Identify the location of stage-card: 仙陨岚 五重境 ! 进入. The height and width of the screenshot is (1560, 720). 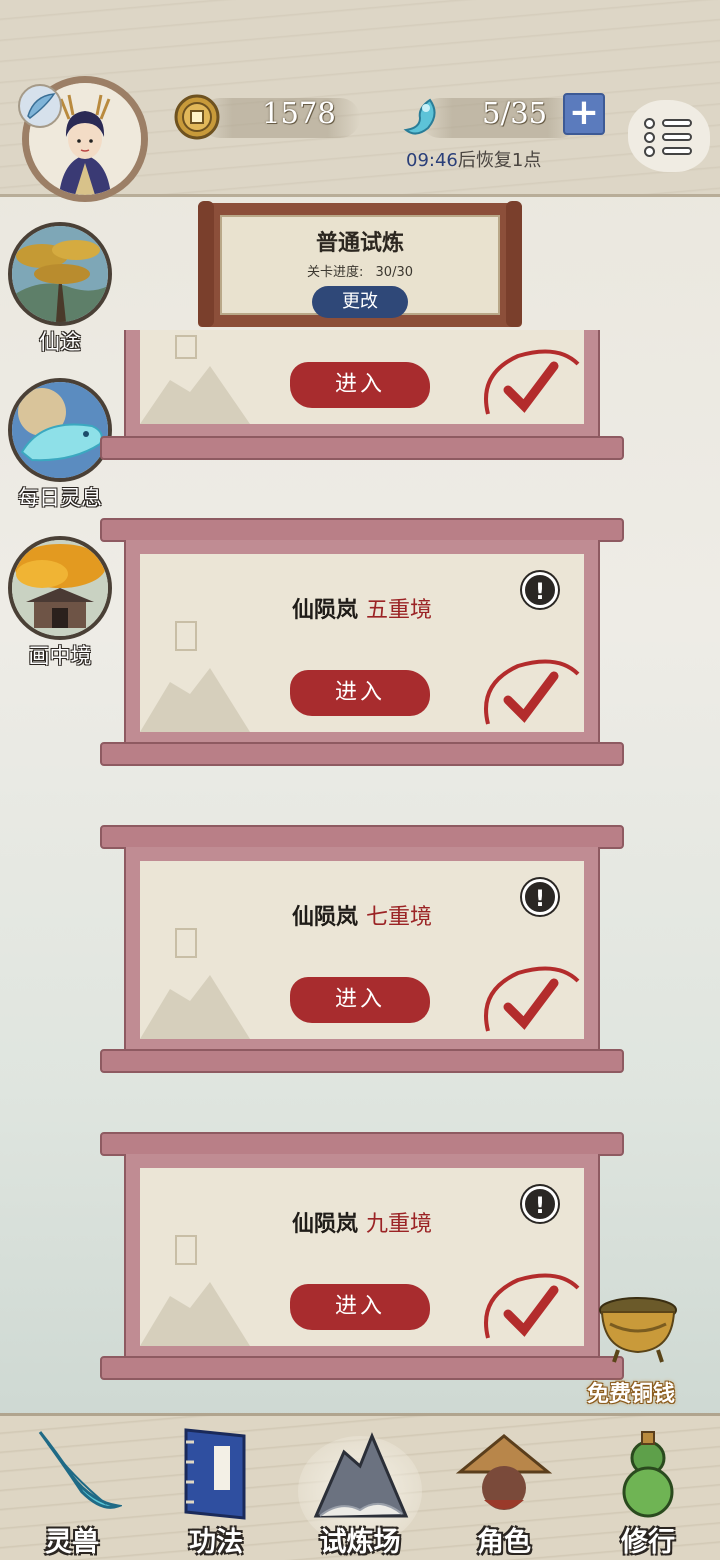
(362, 642).